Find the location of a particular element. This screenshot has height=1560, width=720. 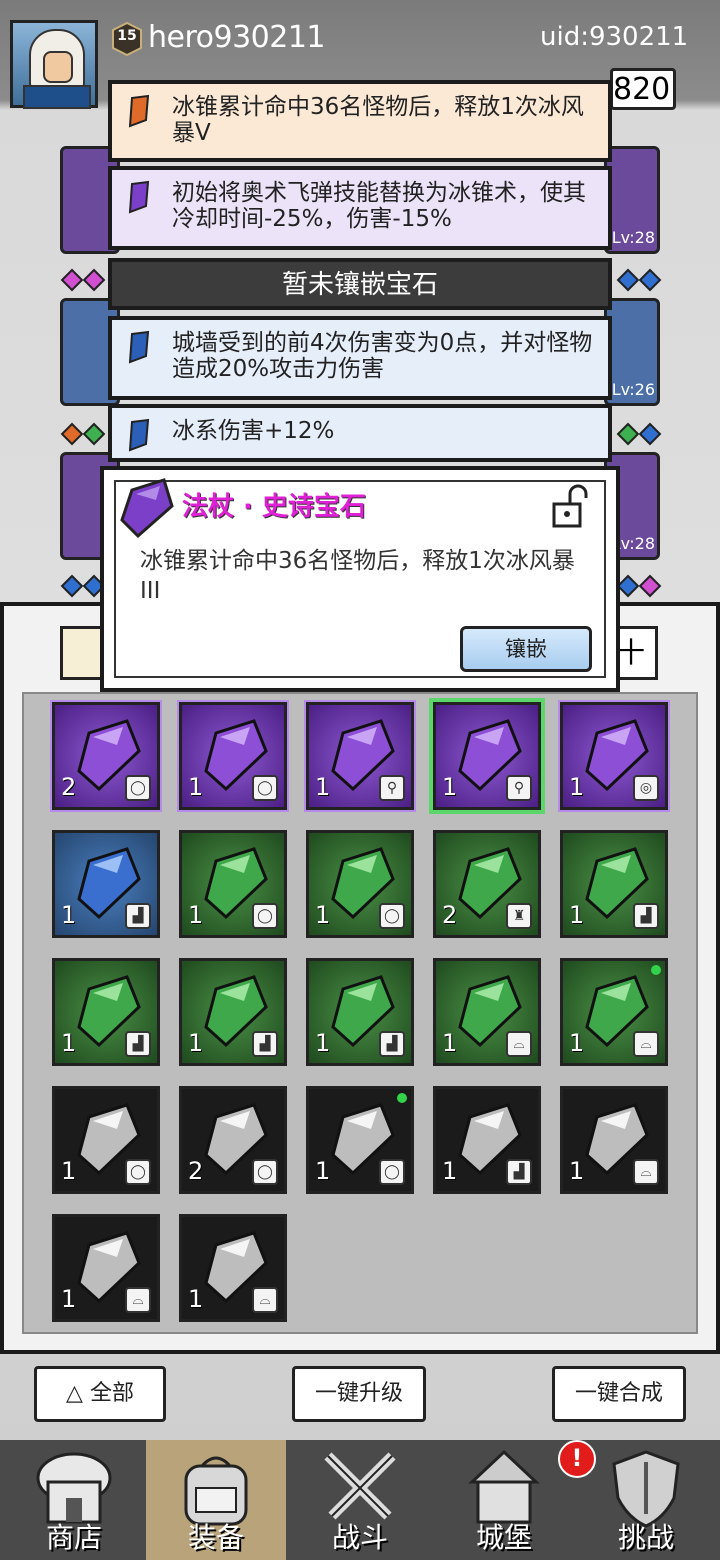

nav-label: 装备 is located at coordinates (215, 1537).